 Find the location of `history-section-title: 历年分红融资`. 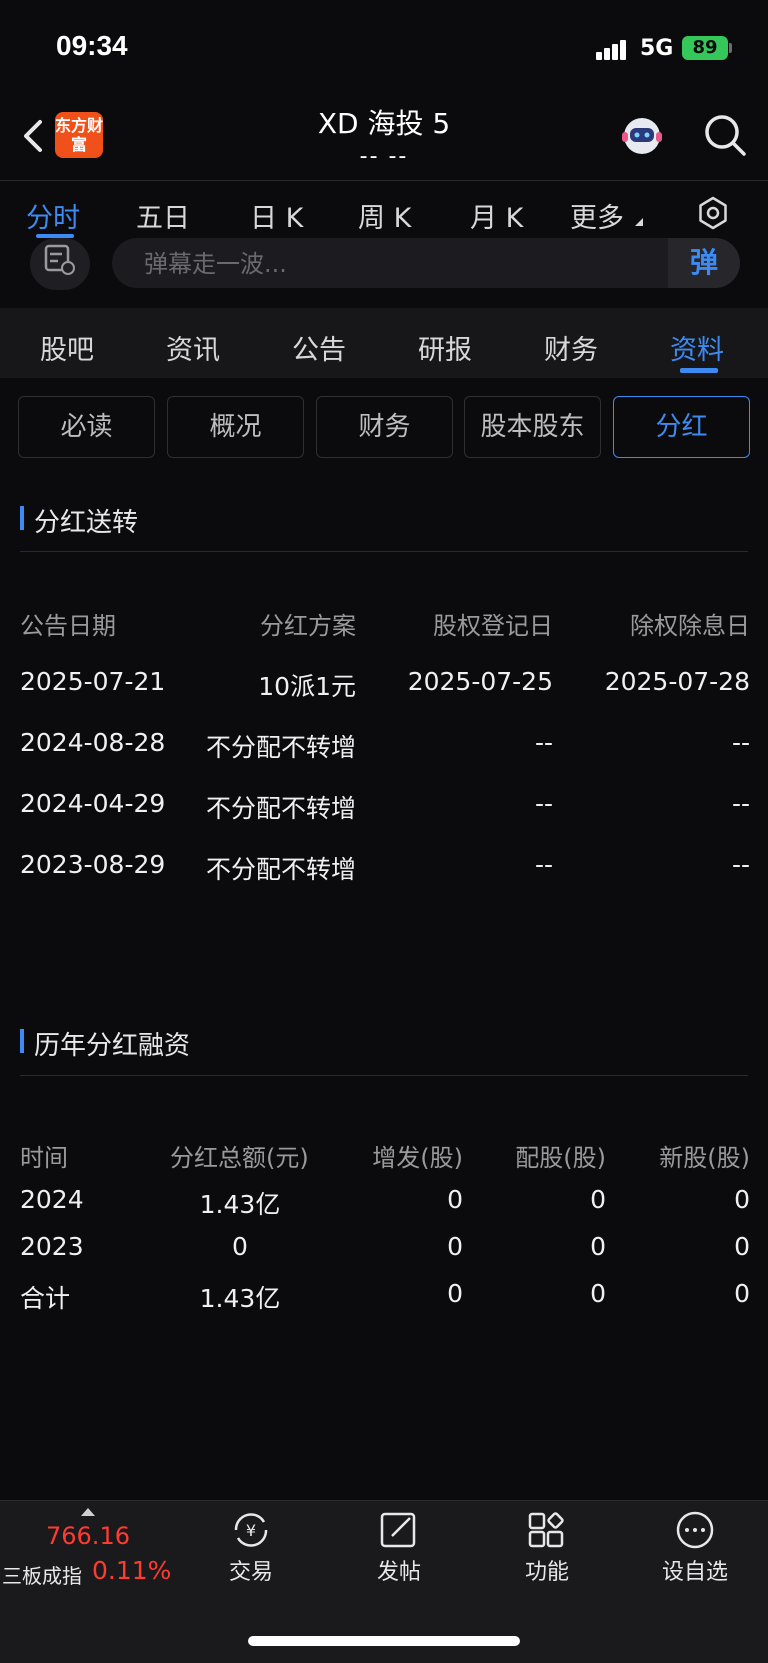

history-section-title: 历年分红融资 is located at coordinates (112, 1046).